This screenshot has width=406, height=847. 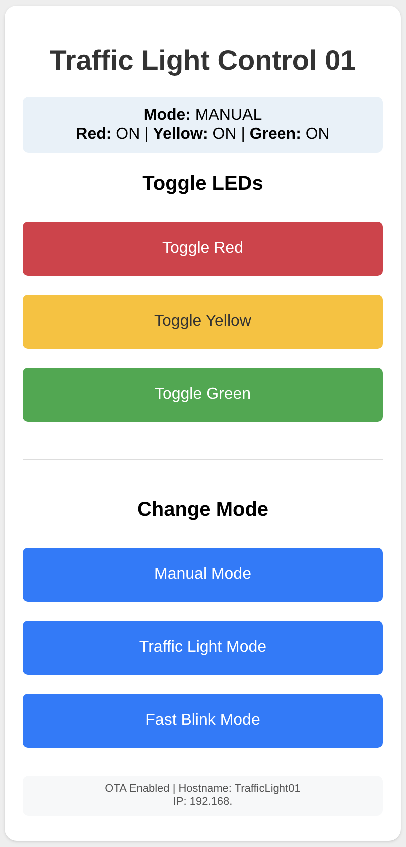 What do you see at coordinates (203, 184) in the screenshot?
I see `section-heading: Toggle LEDs` at bounding box center [203, 184].